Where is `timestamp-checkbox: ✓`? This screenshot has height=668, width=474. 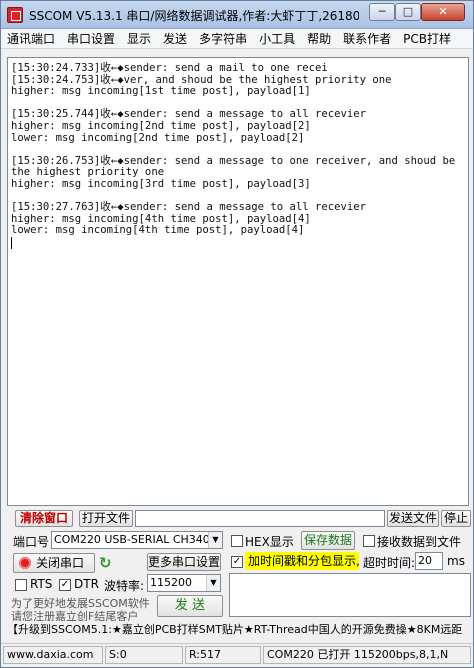
timestamp-checkbox: ✓ is located at coordinates (237, 562).